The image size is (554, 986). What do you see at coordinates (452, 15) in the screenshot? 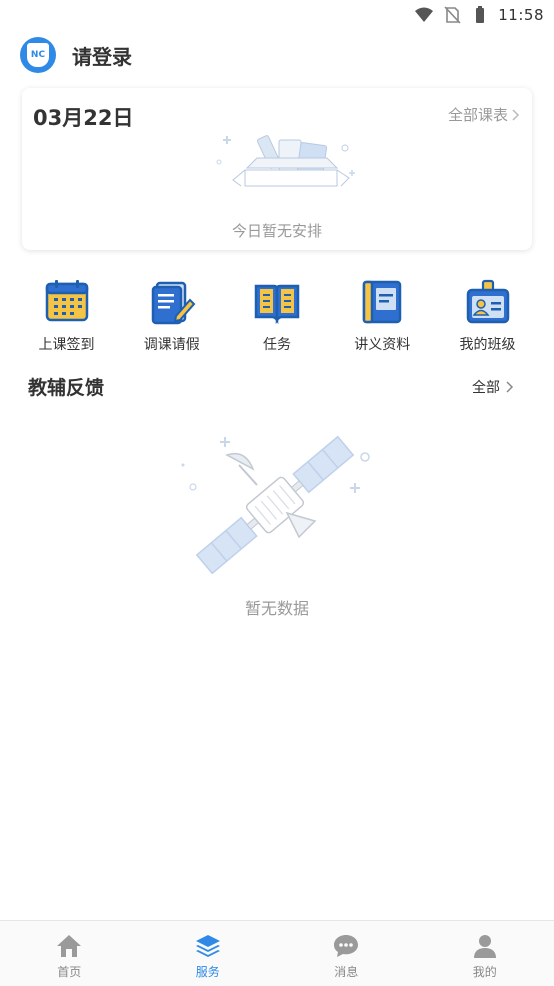
I see `no-sim-icon` at bounding box center [452, 15].